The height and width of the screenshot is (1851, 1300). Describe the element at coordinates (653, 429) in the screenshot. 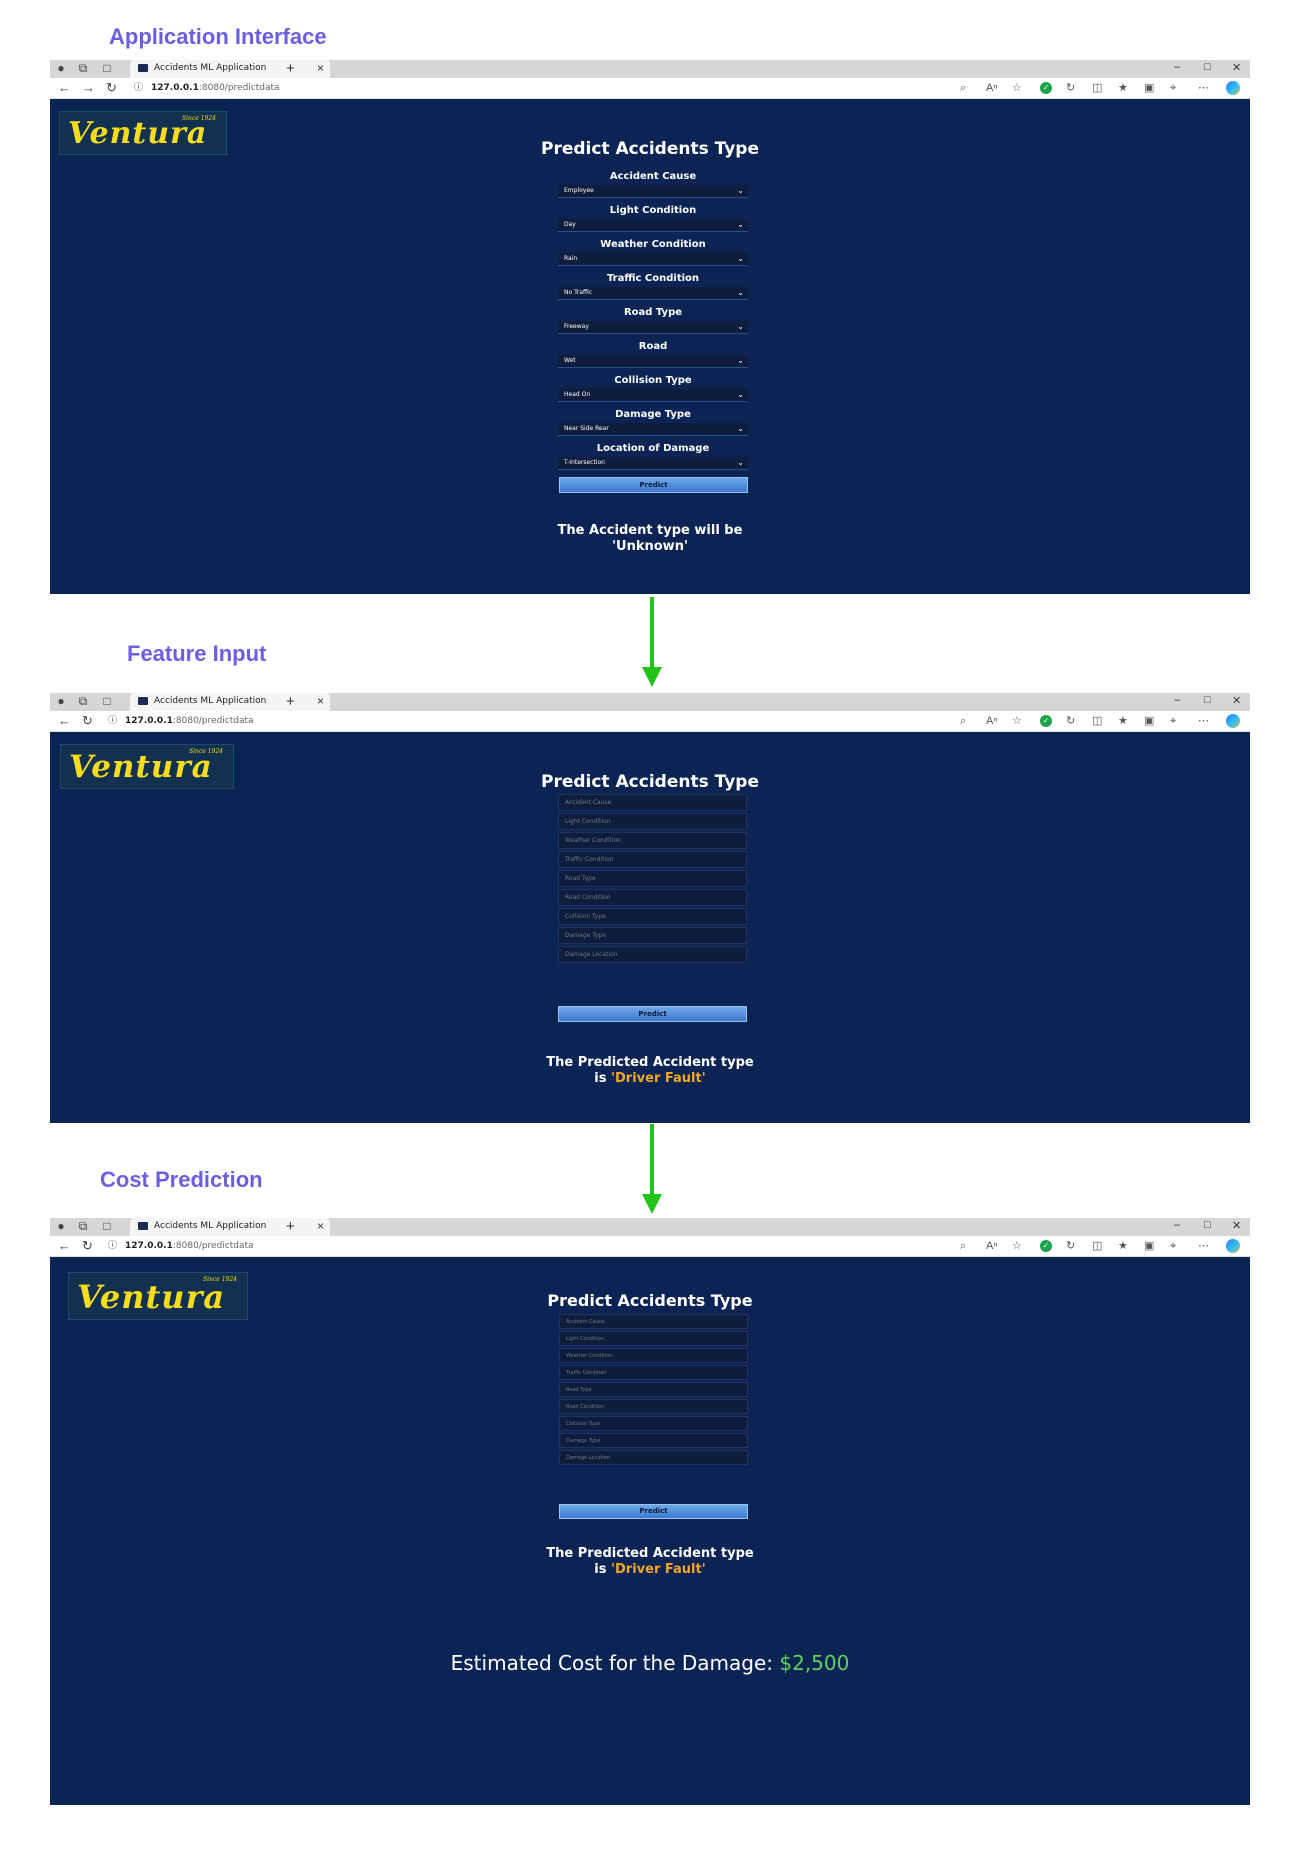

I see `field-select: Near Side Rear ⌄` at that location.